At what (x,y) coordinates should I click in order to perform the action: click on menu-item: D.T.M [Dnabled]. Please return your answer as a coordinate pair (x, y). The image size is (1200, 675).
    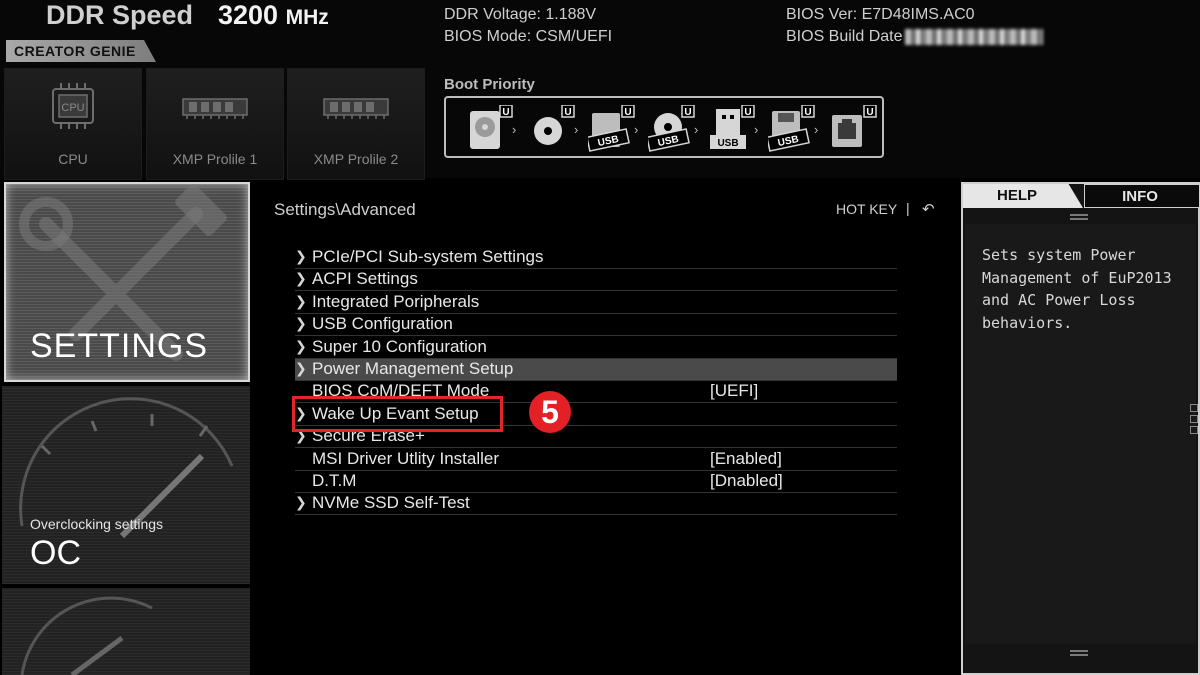
    Looking at the image, I should click on (596, 482).